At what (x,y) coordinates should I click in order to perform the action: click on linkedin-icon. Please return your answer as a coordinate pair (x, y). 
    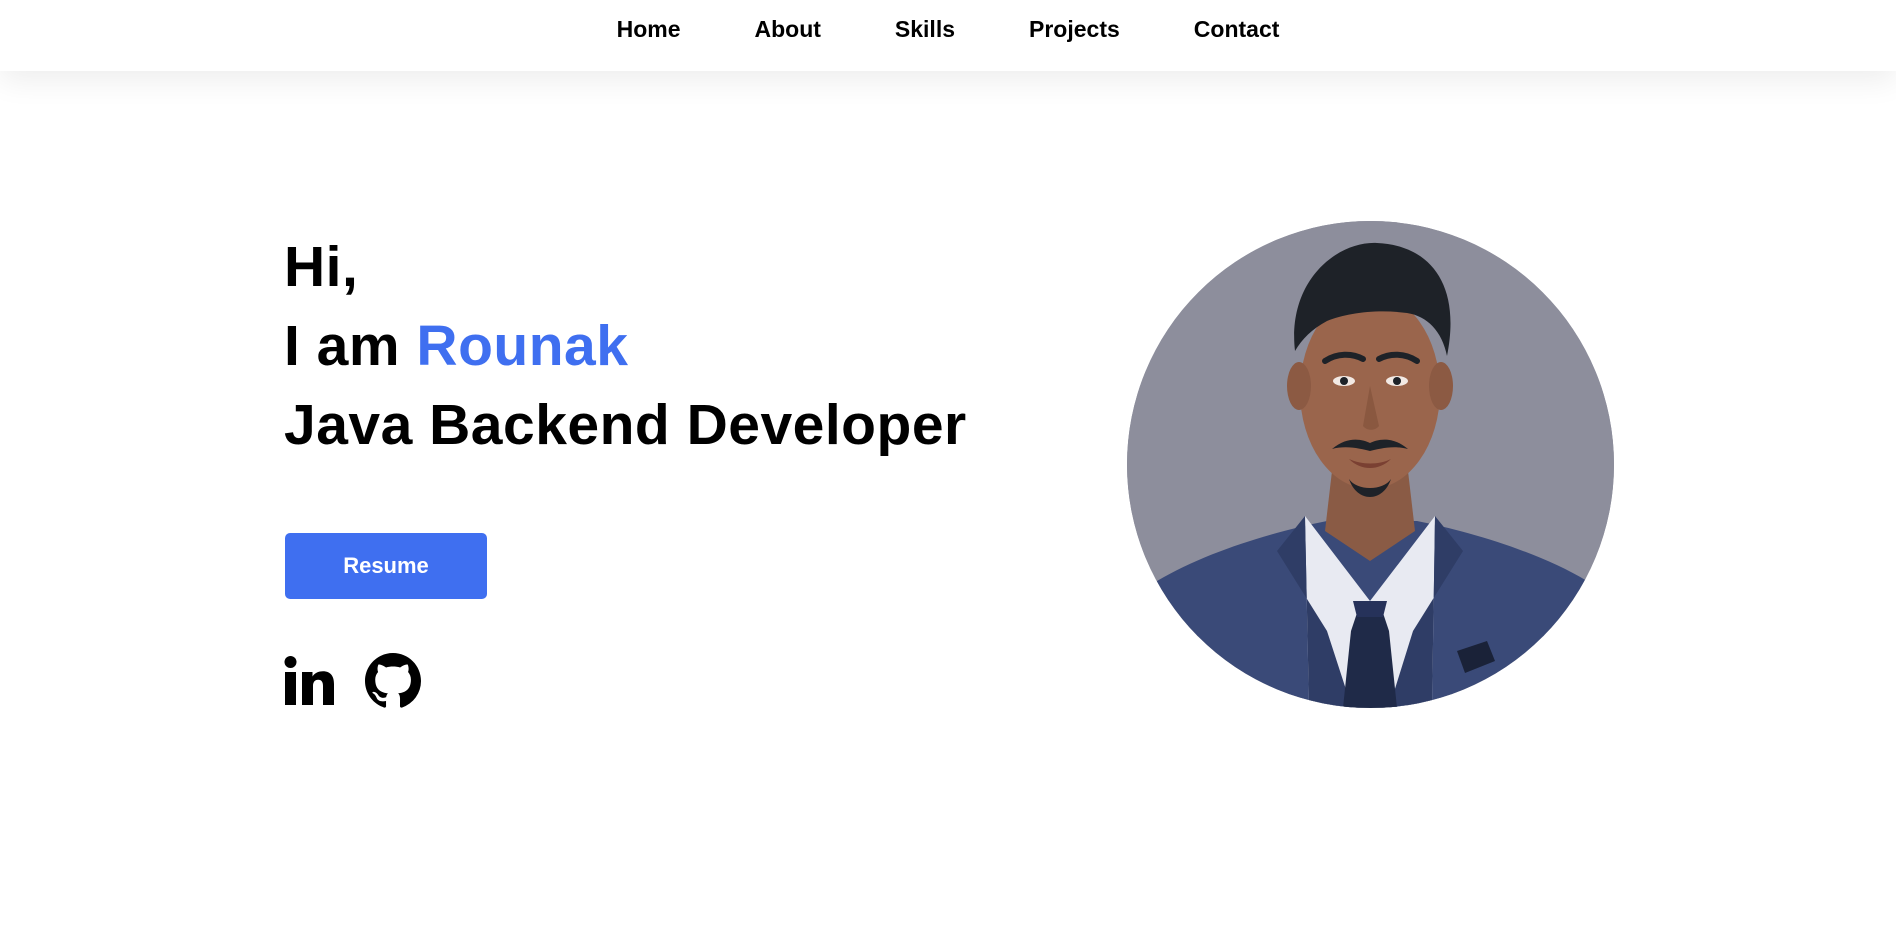
    Looking at the image, I should click on (309, 680).